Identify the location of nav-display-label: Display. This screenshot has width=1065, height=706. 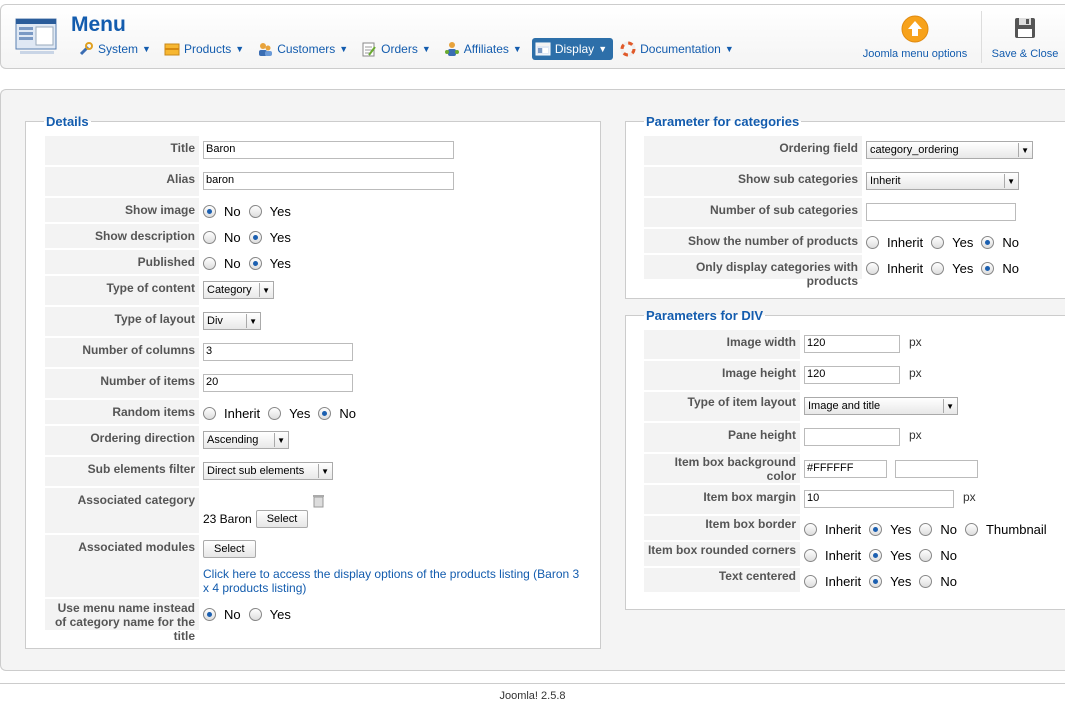
(574, 49).